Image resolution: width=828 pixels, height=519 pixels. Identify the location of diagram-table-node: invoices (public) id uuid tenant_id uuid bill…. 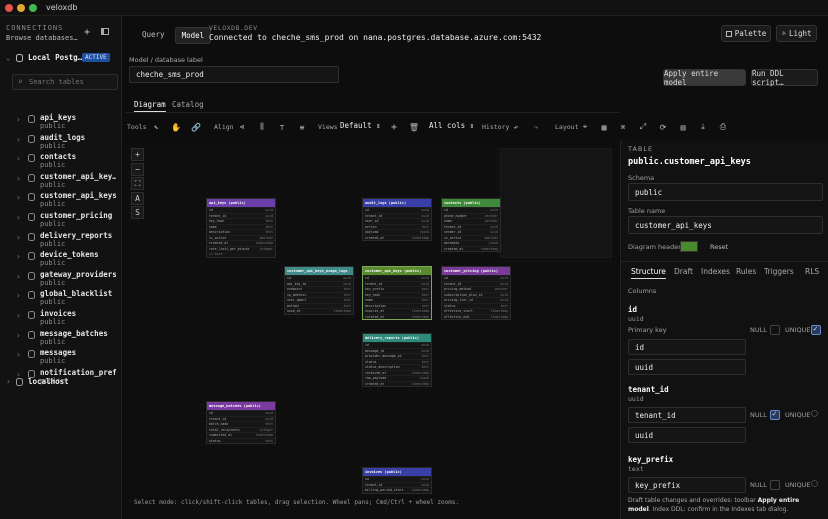
(397, 480).